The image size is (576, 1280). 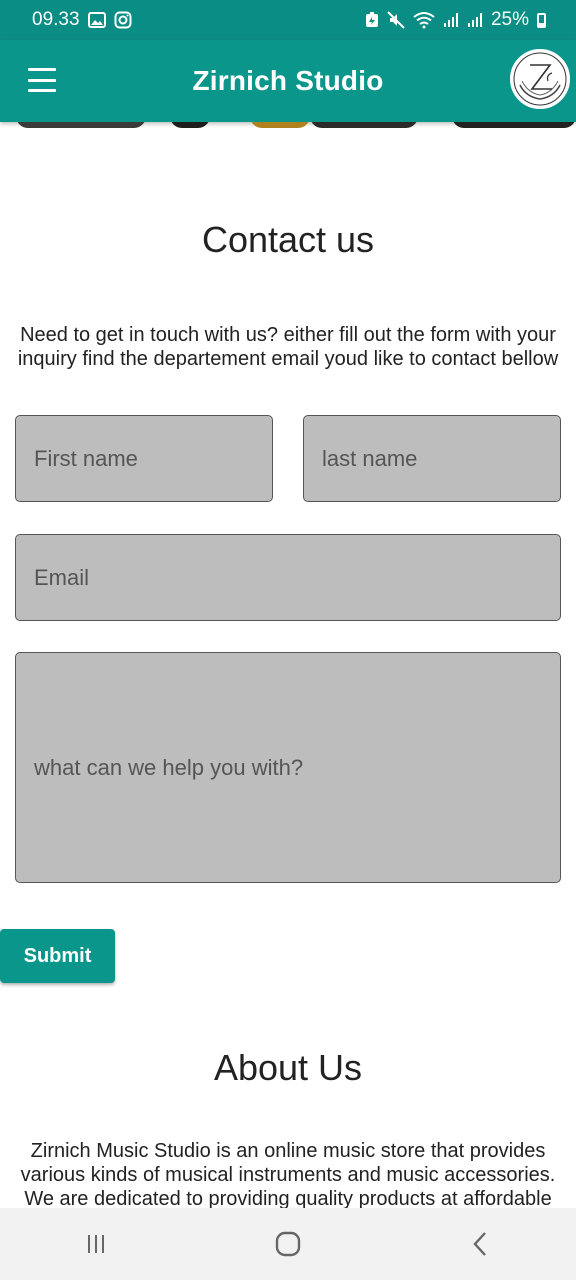 I want to click on app-bar: Zirnich Studio, so click(x=288, y=81).